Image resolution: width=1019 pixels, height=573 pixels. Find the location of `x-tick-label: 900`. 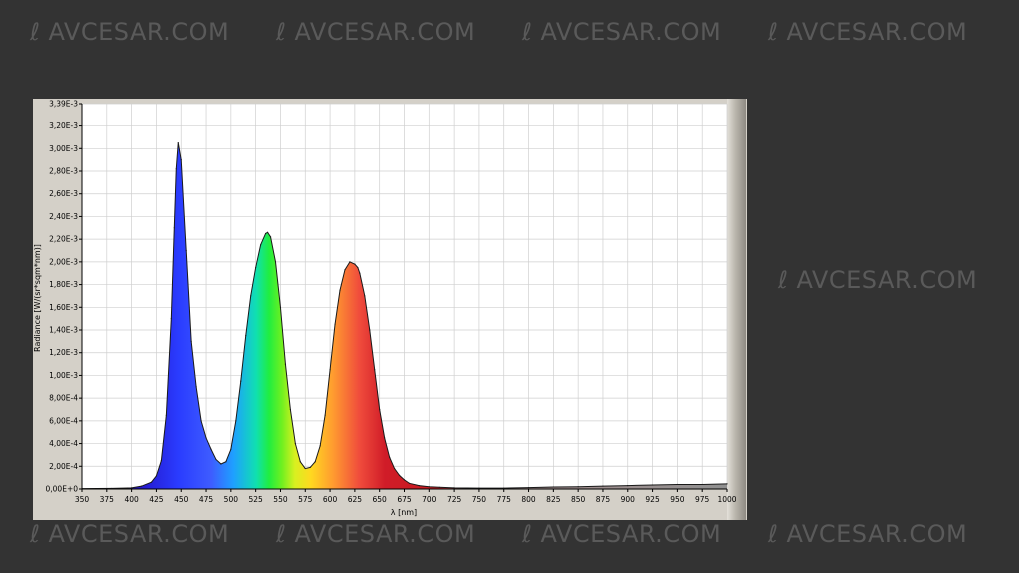

x-tick-label: 900 is located at coordinates (628, 499).